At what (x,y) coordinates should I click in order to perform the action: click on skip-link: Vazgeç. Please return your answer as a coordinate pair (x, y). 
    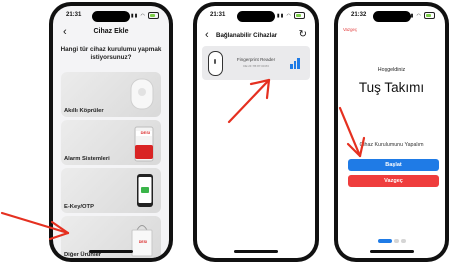
    Looking at the image, I should click on (350, 29).